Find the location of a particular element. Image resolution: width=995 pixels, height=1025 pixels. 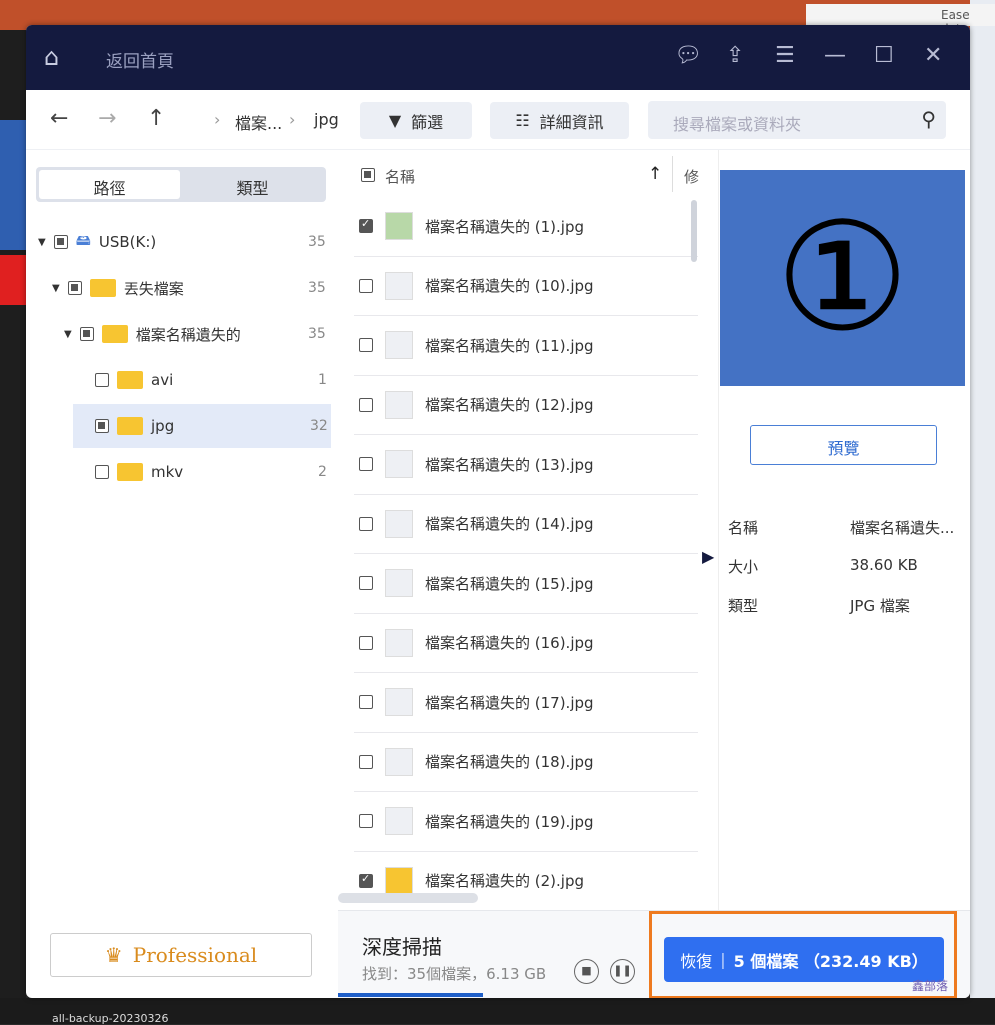

back-home-link: 返回首頁 is located at coordinates (140, 59).